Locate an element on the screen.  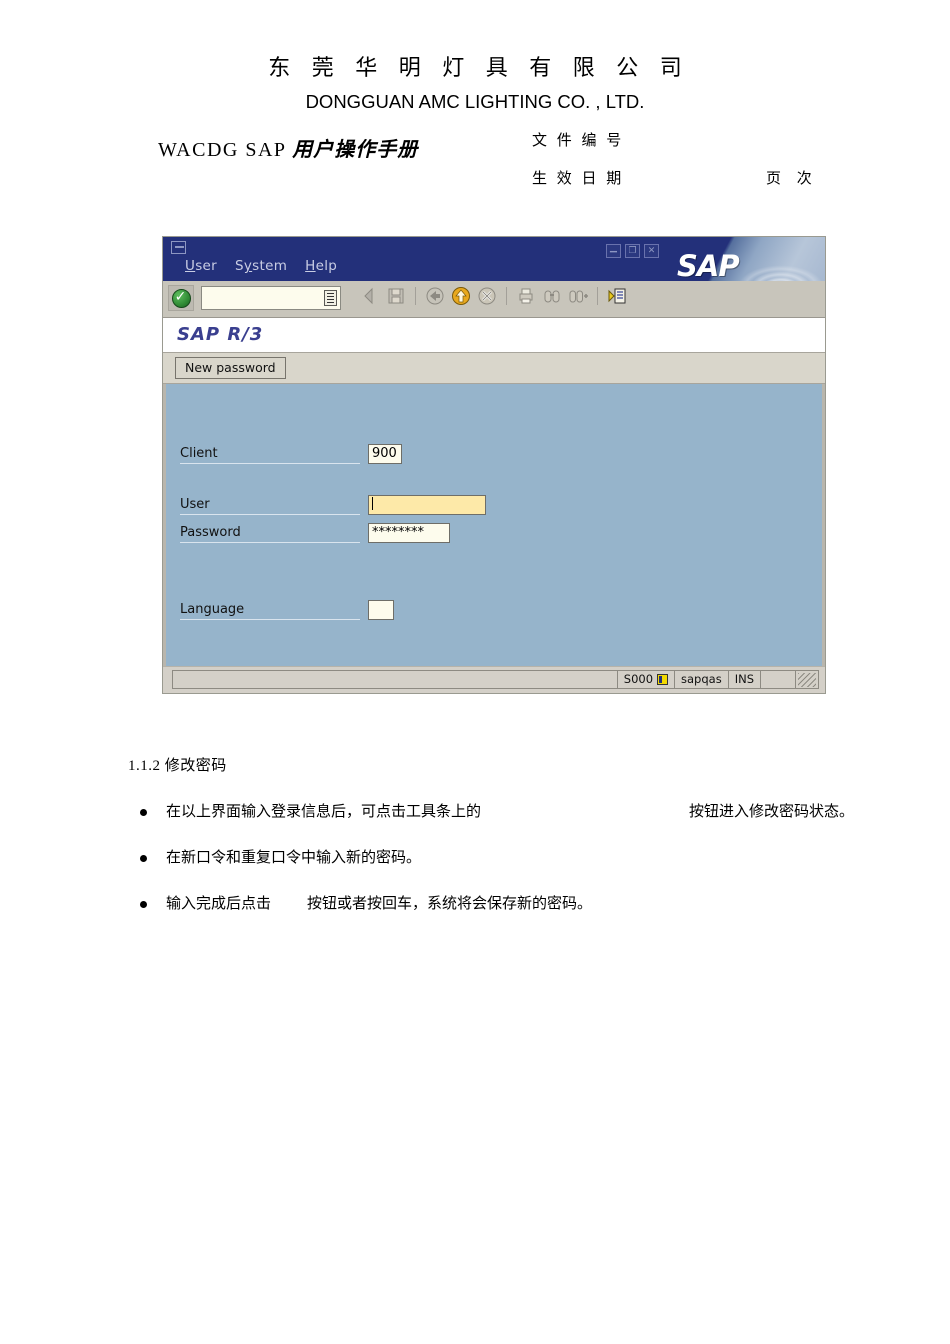
password-label: Password is located at coordinates (270, 534).